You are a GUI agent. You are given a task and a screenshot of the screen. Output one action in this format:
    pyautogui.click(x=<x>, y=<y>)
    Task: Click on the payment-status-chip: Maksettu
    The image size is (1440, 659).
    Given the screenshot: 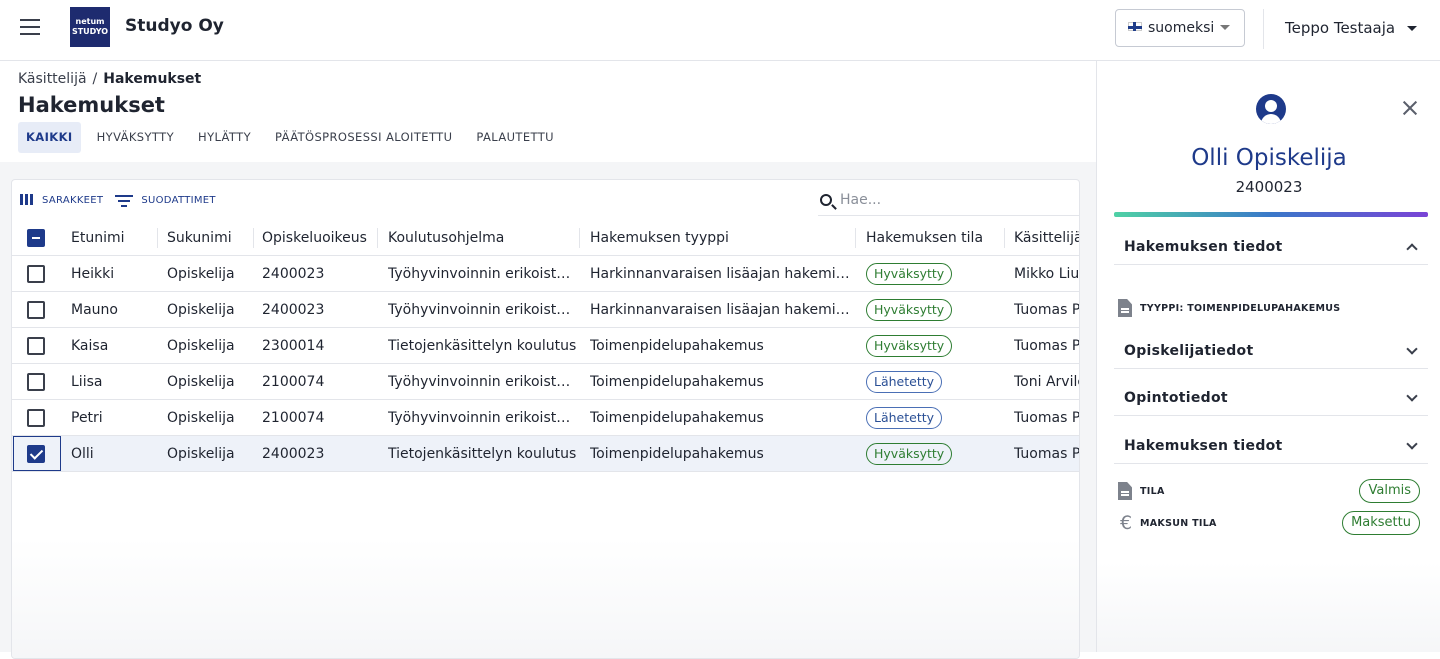 What is the action you would take?
    pyautogui.click(x=1381, y=523)
    